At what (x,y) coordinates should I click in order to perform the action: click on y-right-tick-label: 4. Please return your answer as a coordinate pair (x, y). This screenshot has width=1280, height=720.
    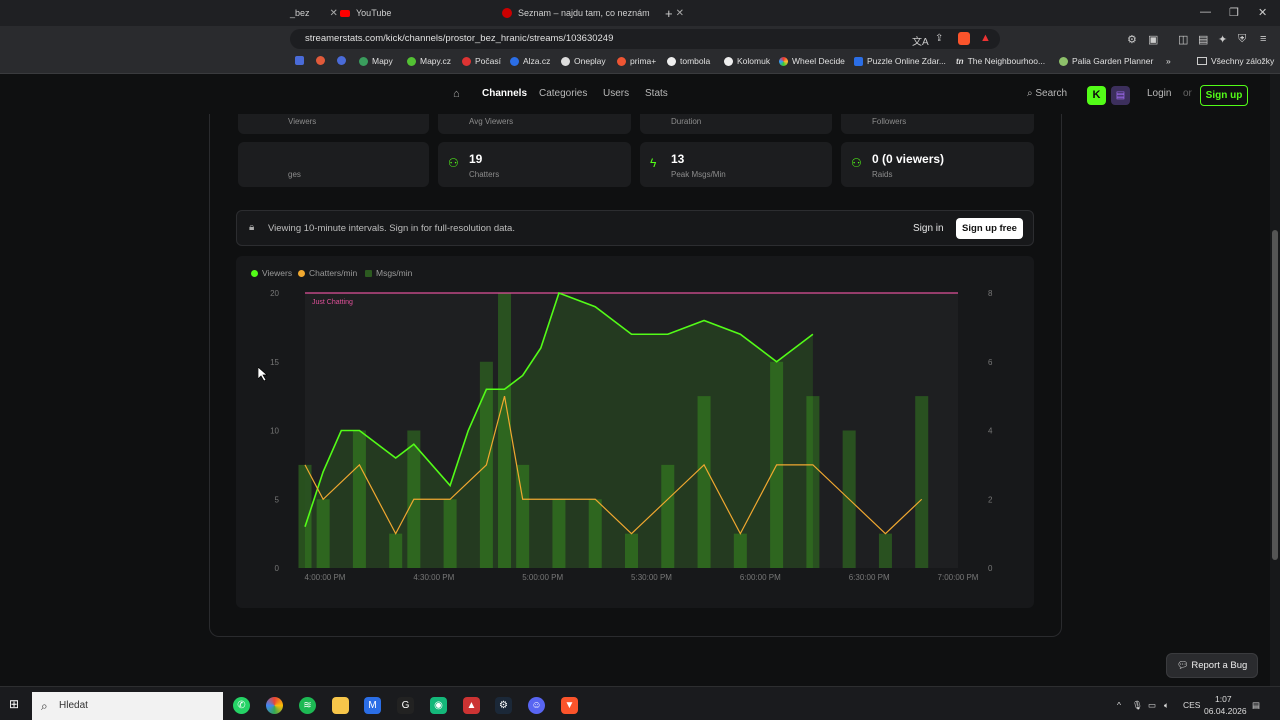
    Looking at the image, I should click on (990, 431).